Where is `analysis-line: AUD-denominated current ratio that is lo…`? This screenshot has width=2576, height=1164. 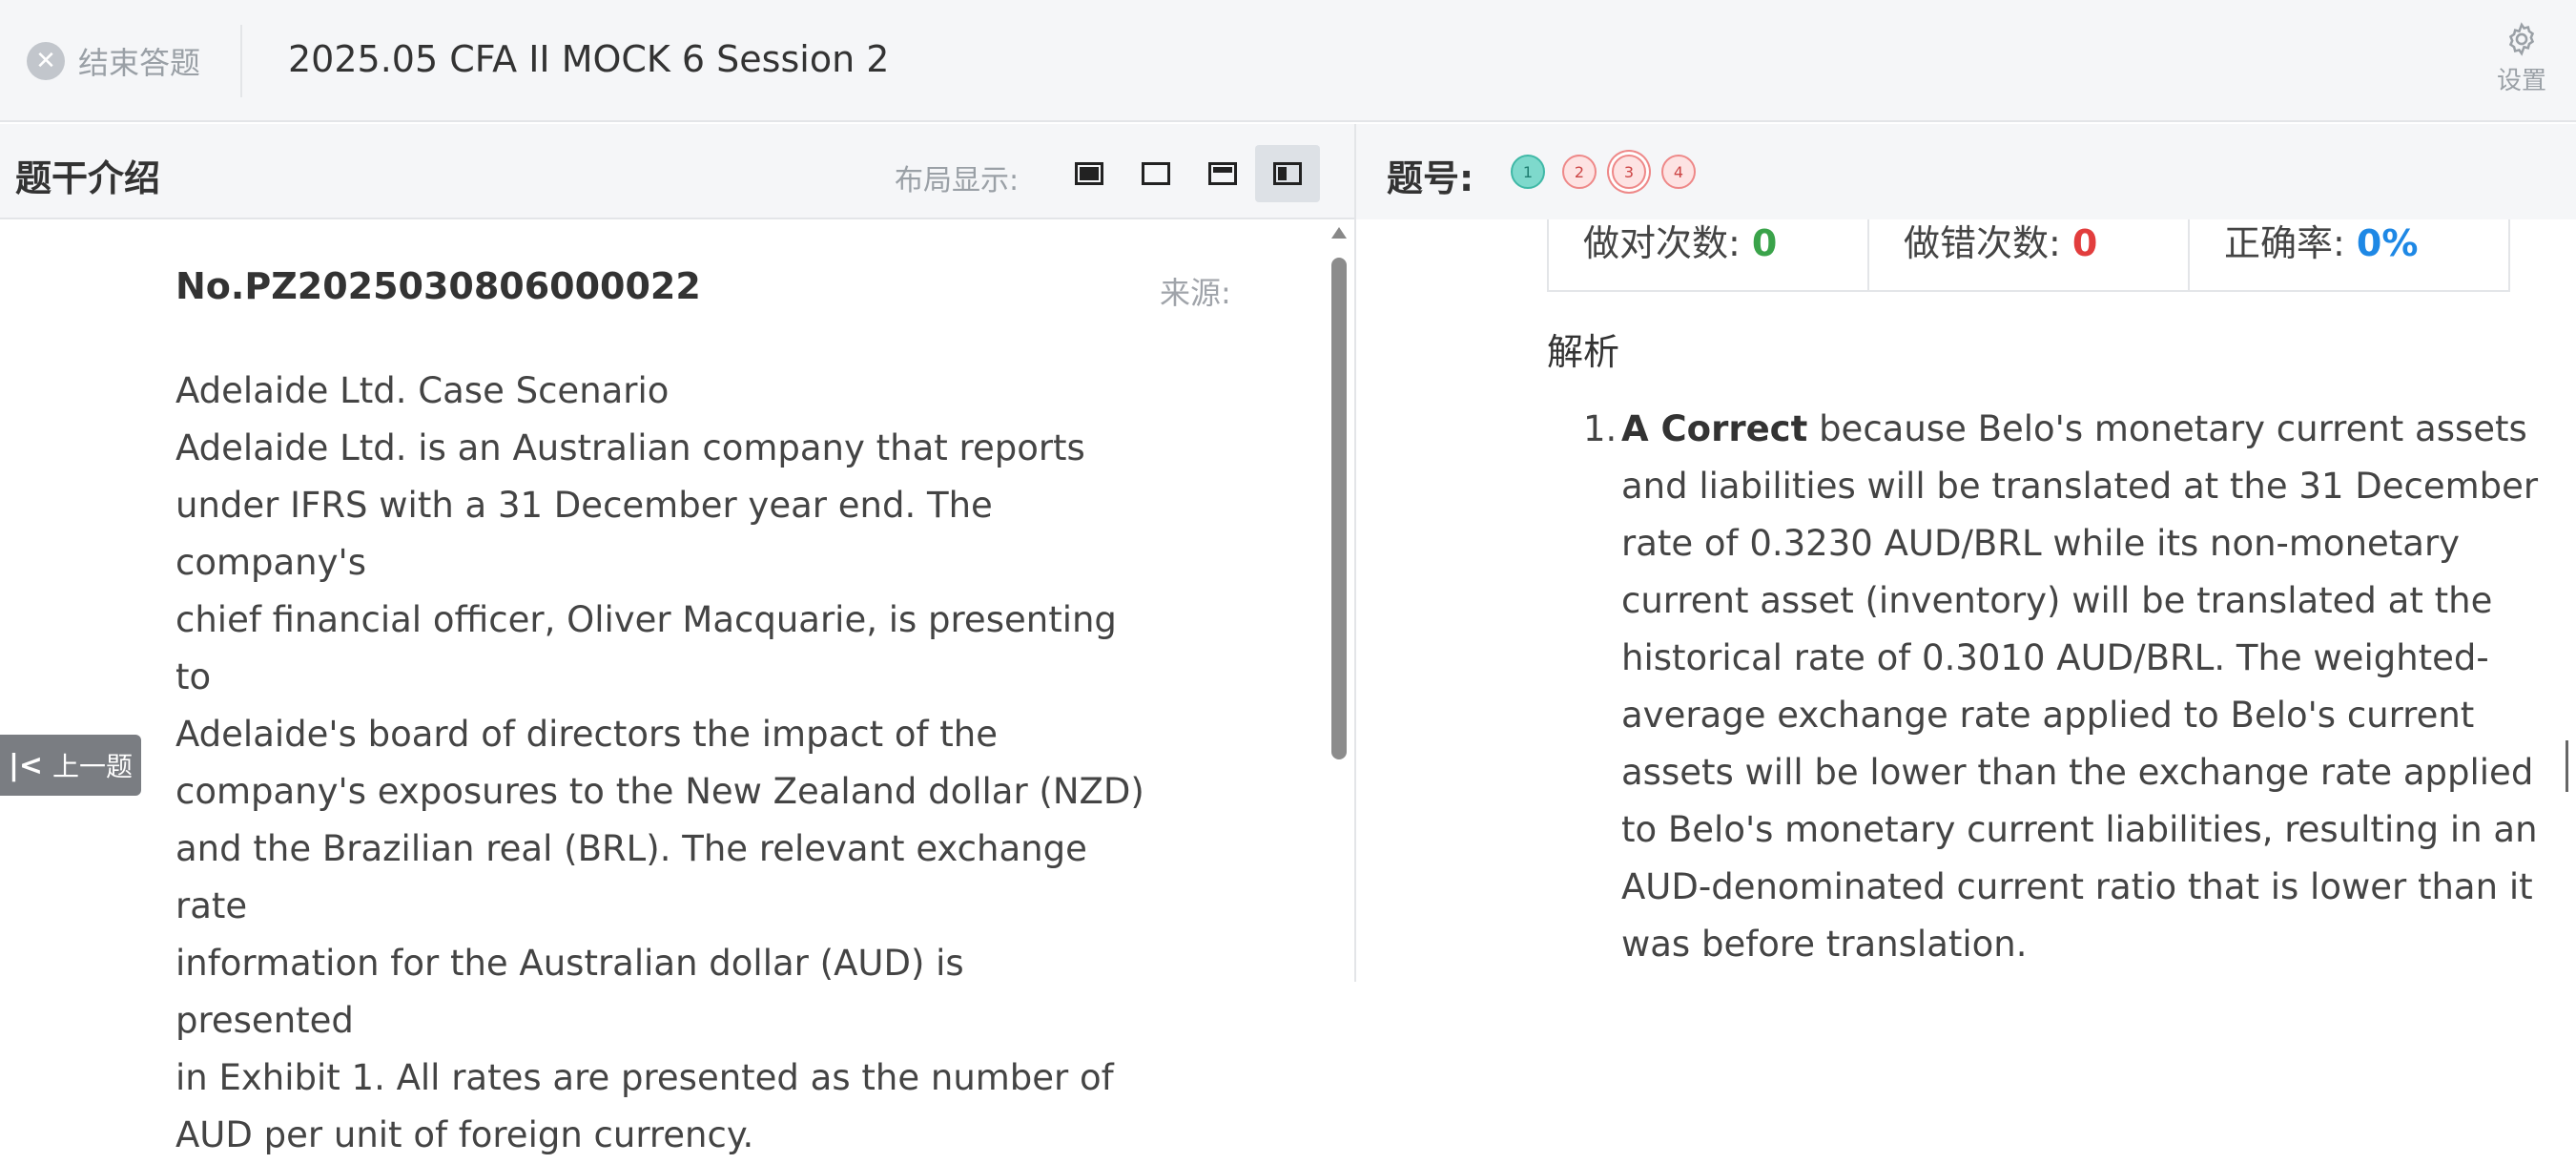 analysis-line: AUD-denominated current ratio that is lo… is located at coordinates (2077, 886).